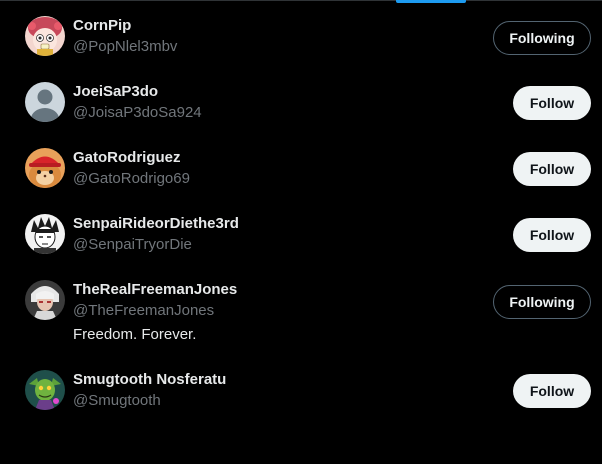 This screenshot has width=602, height=464. What do you see at coordinates (156, 224) in the screenshot?
I see `user-display-name: SenpaiRideorDiethe3rd` at bounding box center [156, 224].